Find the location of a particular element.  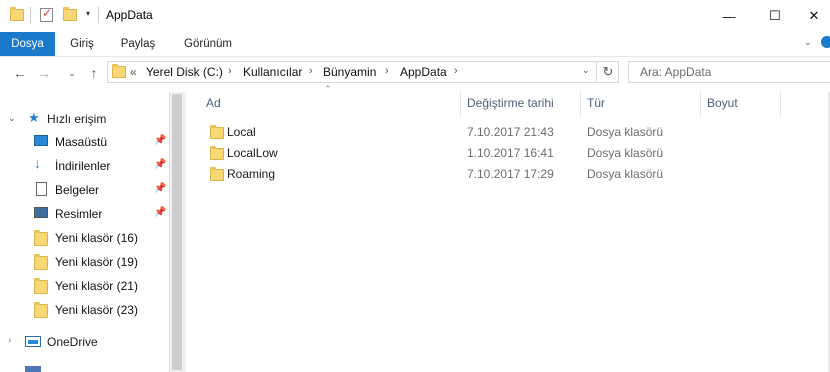

tab-file: Dosya is located at coordinates (27, 44).